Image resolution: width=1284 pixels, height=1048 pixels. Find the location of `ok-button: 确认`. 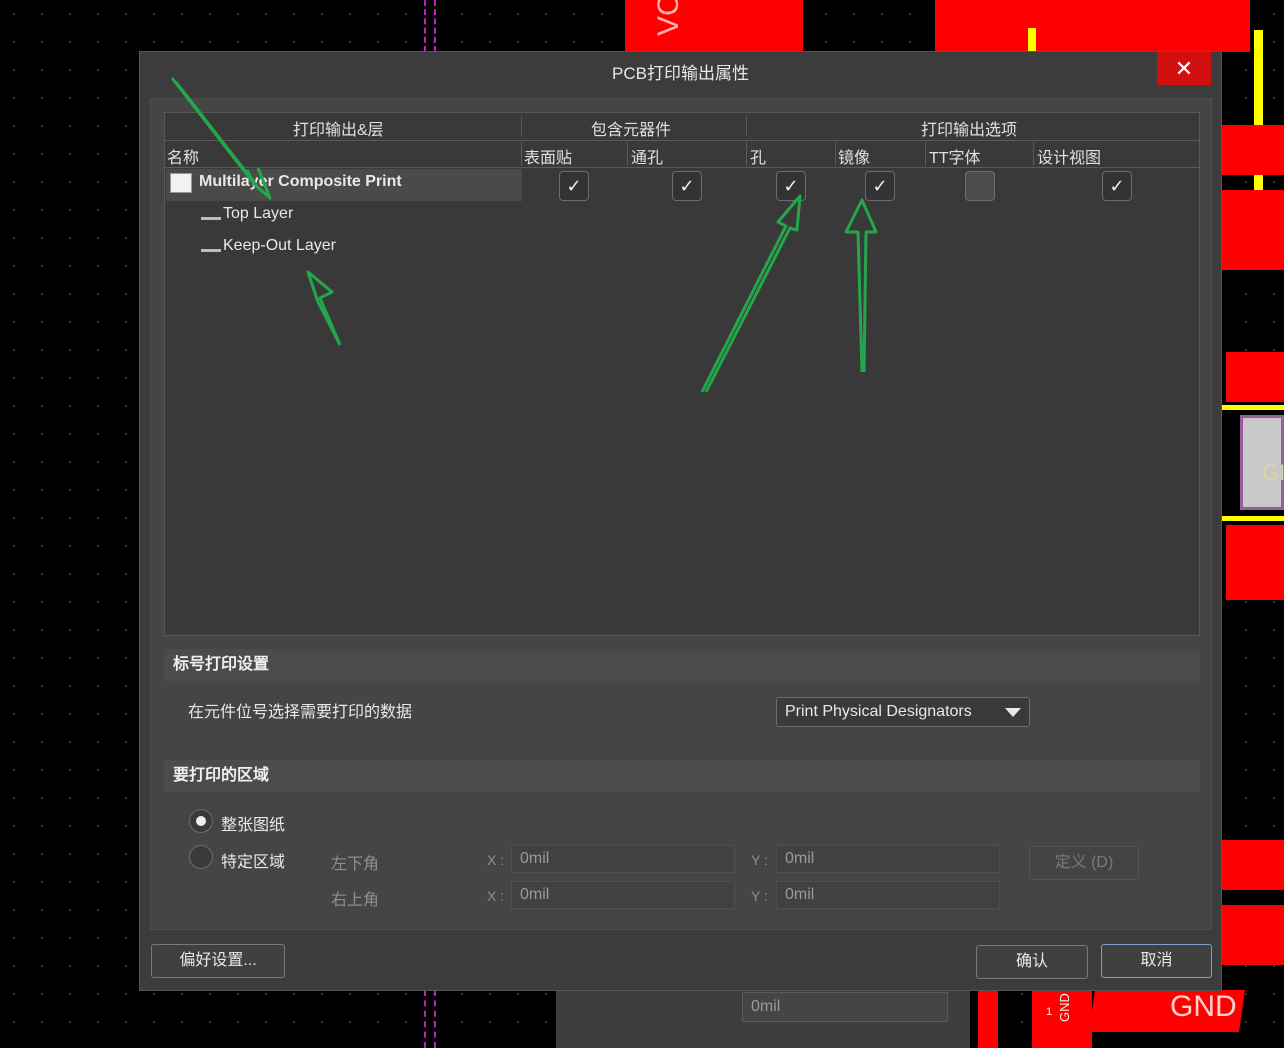

ok-button: 确认 is located at coordinates (1032, 962).